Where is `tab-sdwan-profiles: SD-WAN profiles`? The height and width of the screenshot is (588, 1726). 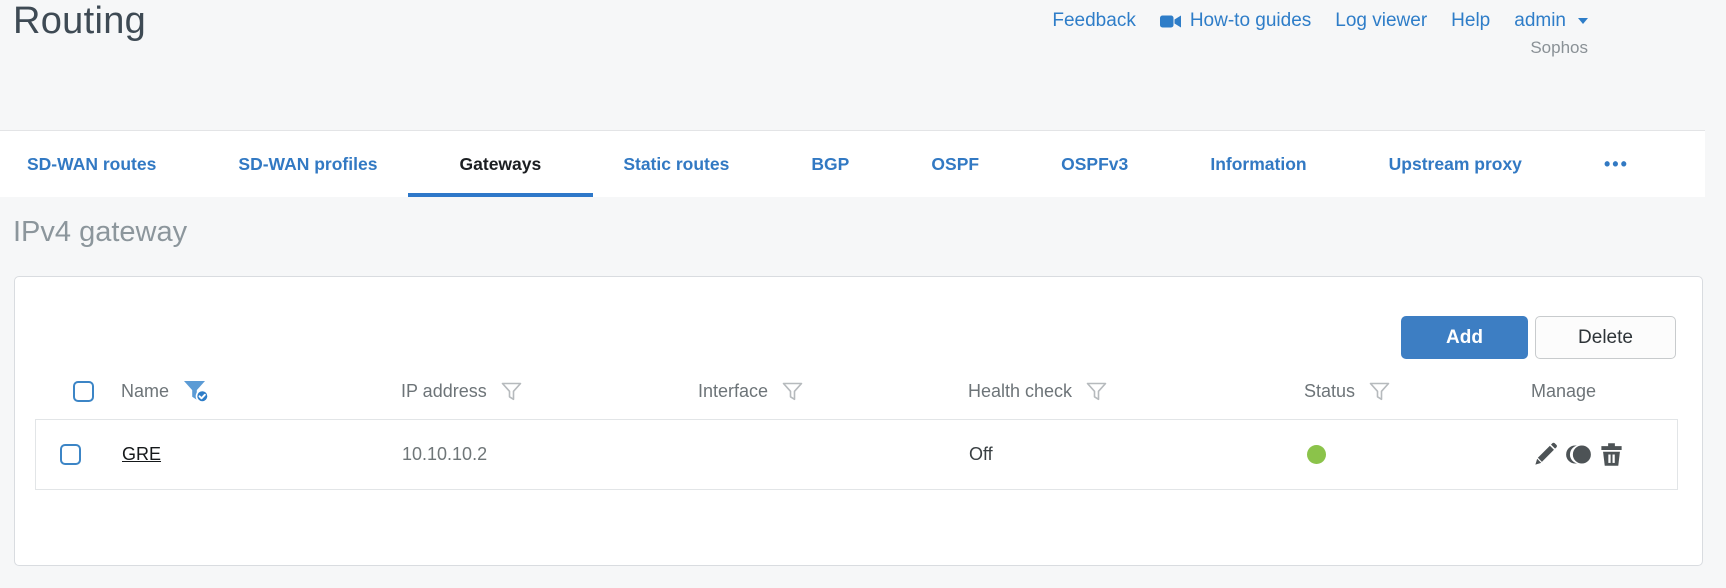
tab-sdwan-profiles: SD-WAN profiles is located at coordinates (307, 164).